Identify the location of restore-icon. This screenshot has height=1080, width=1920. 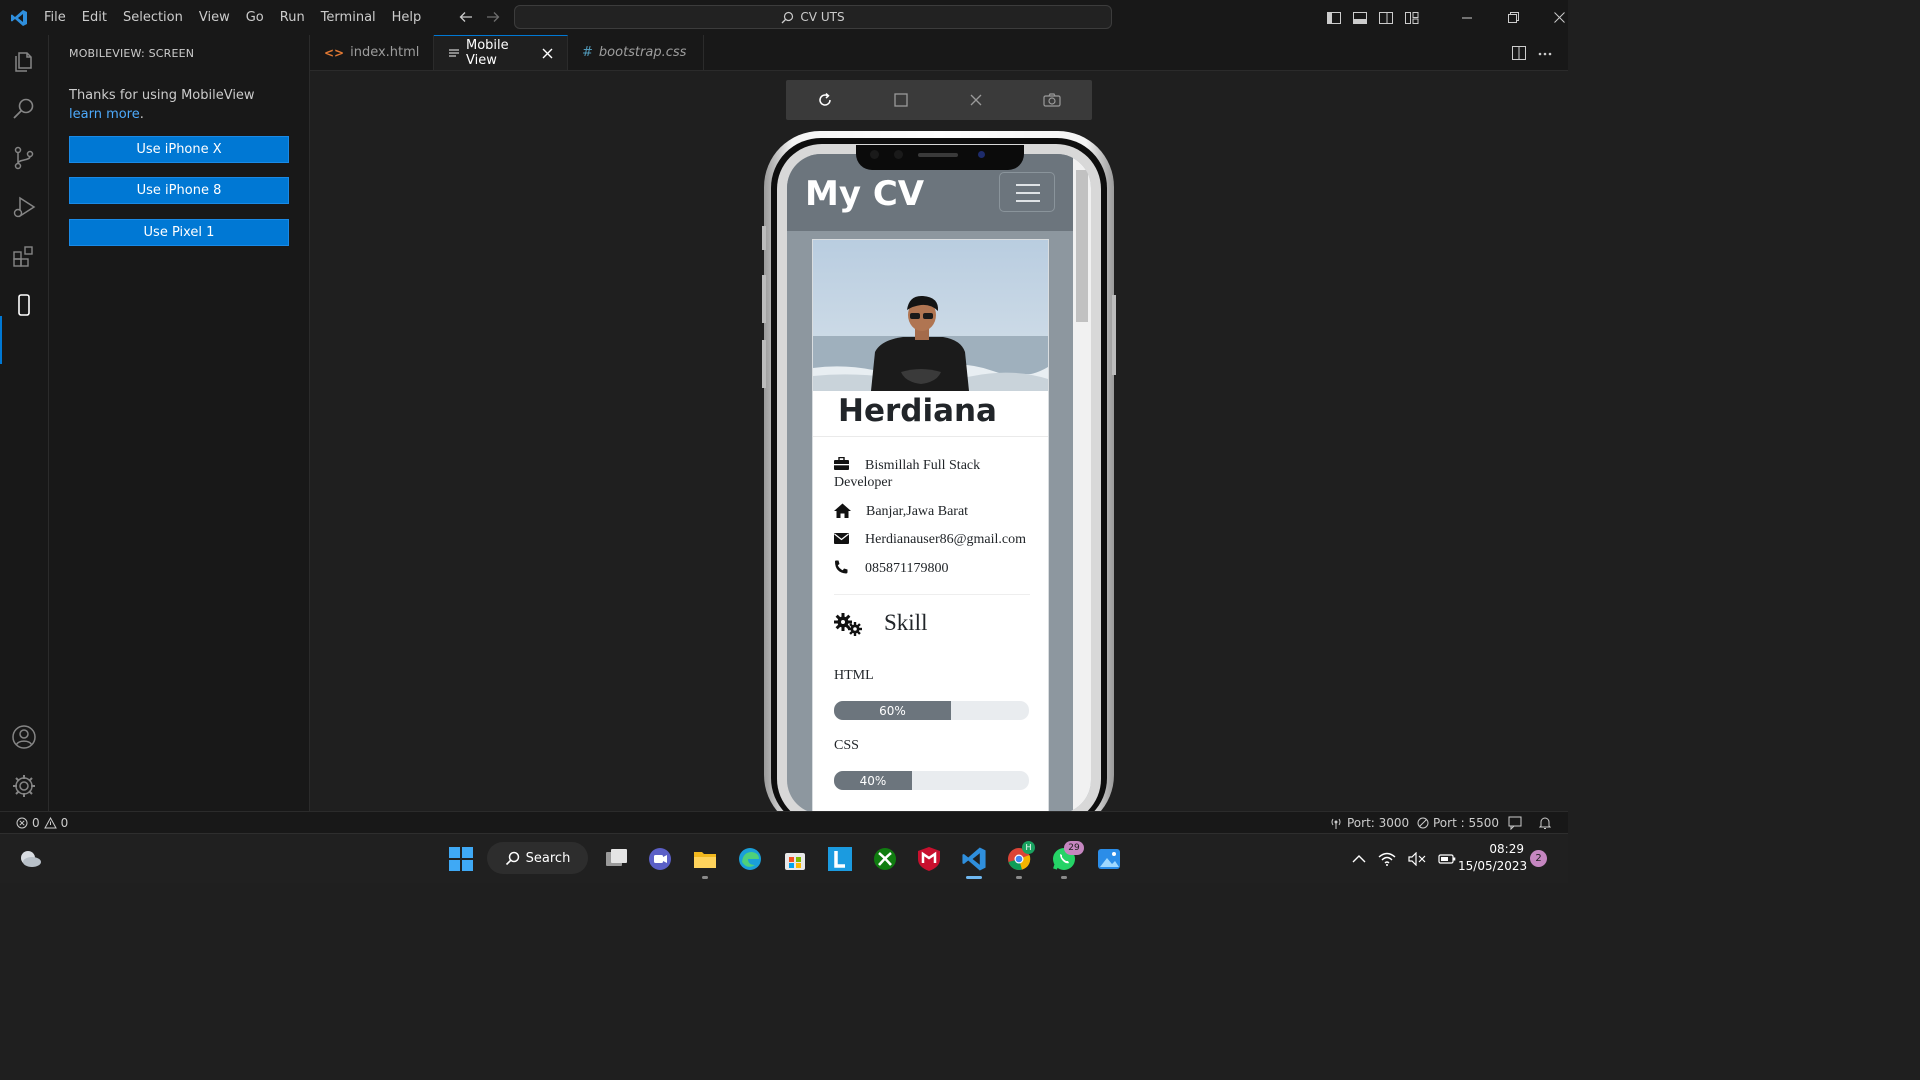
(1513, 17).